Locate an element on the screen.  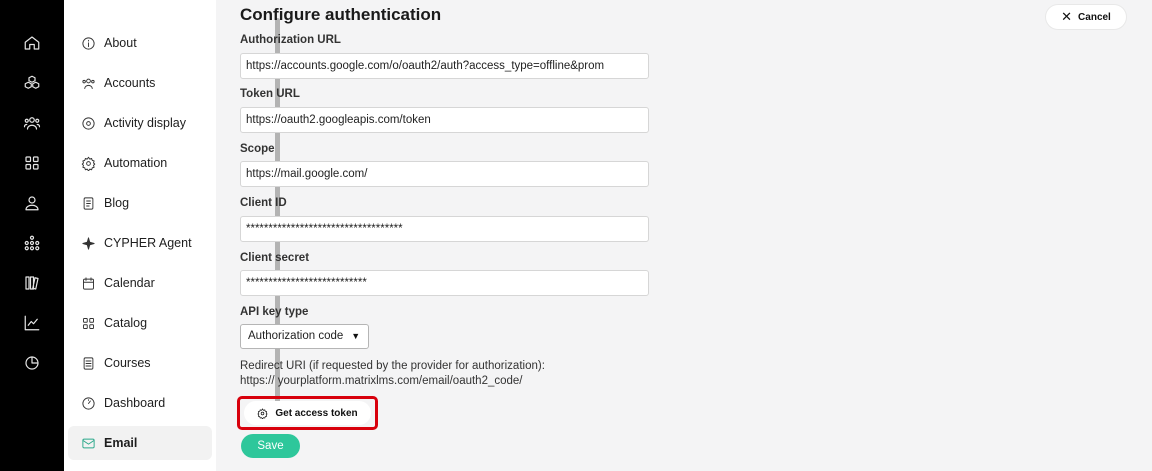
sidebar-item-label: Dashboard is located at coordinates (135, 403).